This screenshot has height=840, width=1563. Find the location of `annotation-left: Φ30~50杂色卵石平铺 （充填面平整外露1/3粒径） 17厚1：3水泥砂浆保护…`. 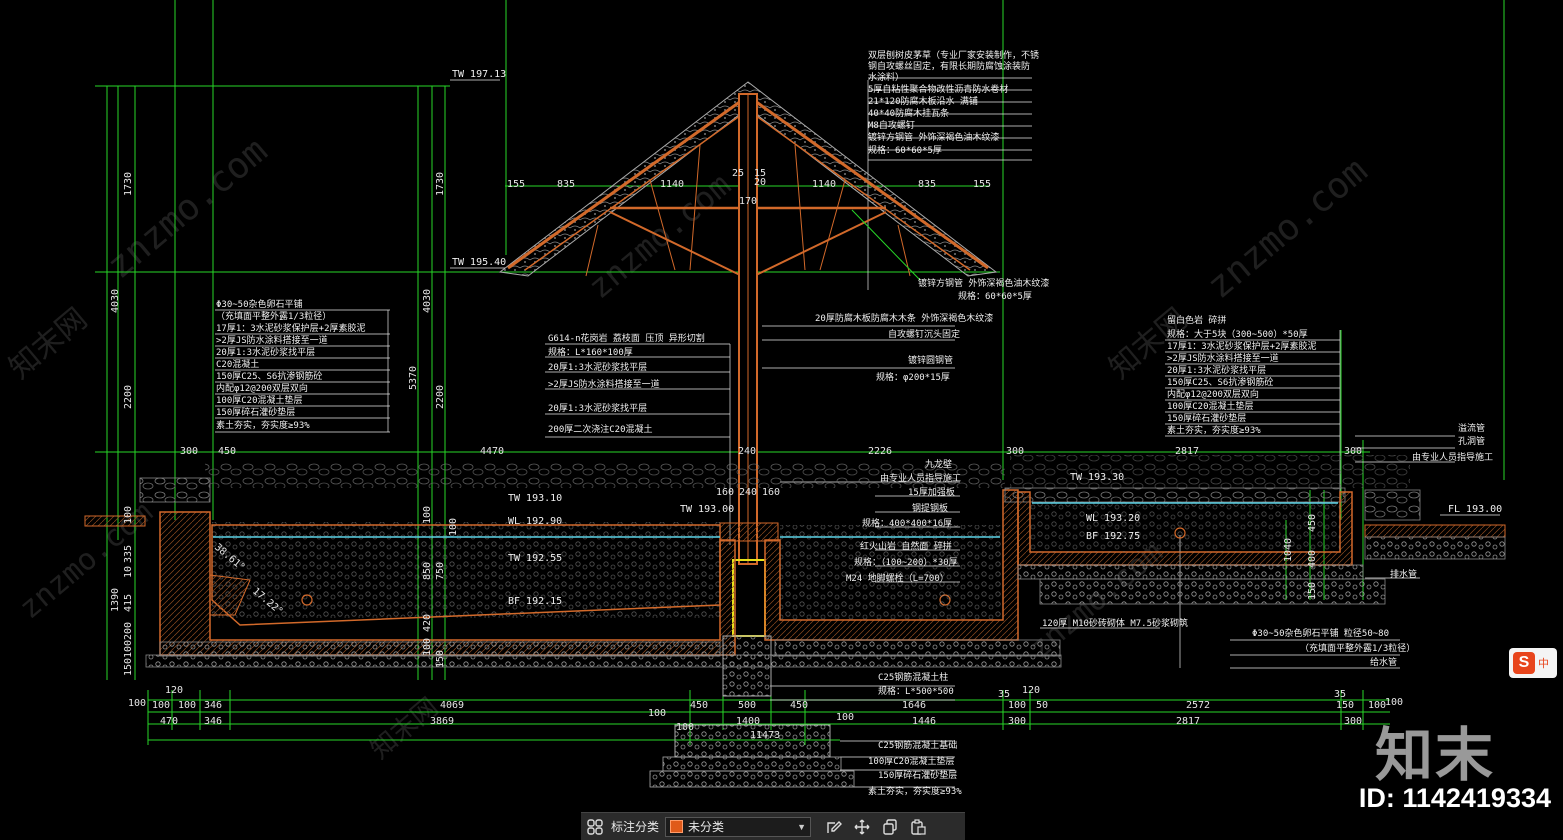

annotation-left: Φ30~50杂色卵石平铺 （充填面平整外露1/3粒径） 17厚1：3水泥砂浆保护… is located at coordinates (291, 364).